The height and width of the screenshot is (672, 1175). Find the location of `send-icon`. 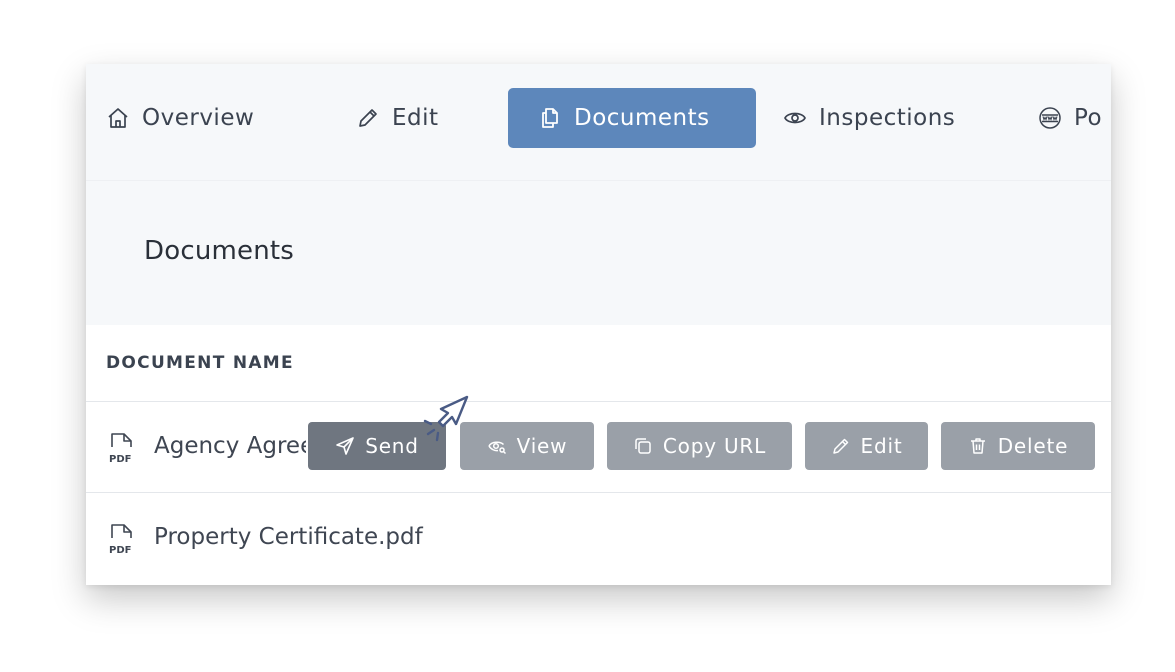

send-icon is located at coordinates (345, 446).